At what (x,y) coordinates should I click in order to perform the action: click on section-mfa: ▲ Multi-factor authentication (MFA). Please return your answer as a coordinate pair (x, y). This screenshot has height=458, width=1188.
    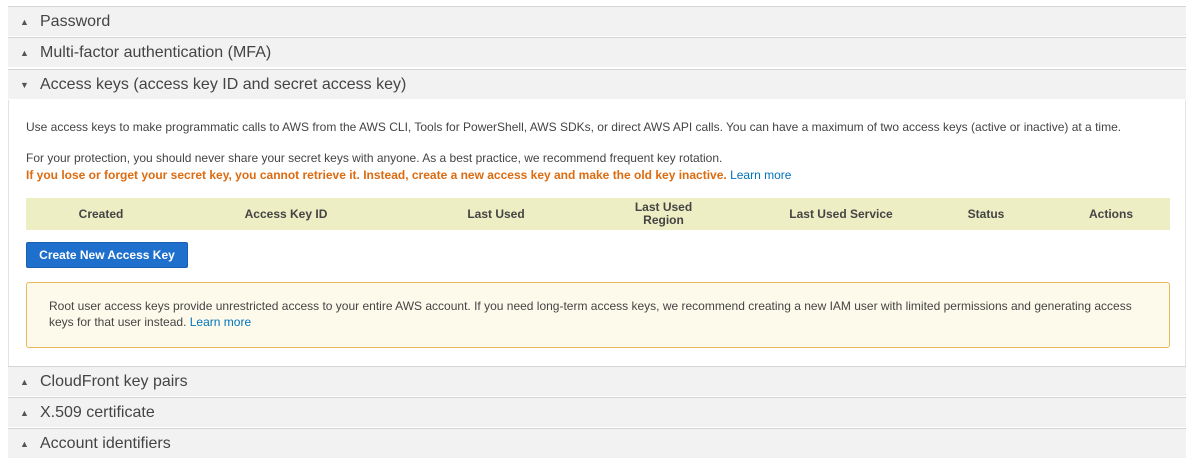
    Looking at the image, I should click on (597, 52).